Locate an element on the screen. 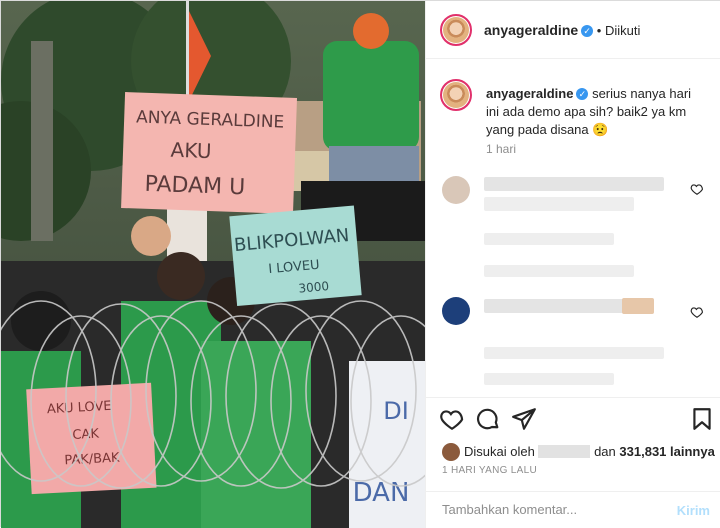  sign2-line3: 3000 is located at coordinates (314, 287).